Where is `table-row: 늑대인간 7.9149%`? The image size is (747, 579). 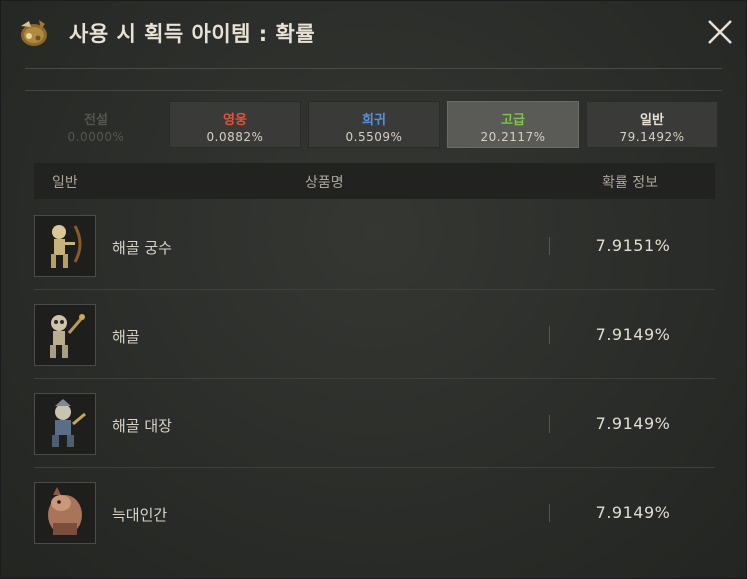 table-row: 늑대인간 7.9149% is located at coordinates (374, 512).